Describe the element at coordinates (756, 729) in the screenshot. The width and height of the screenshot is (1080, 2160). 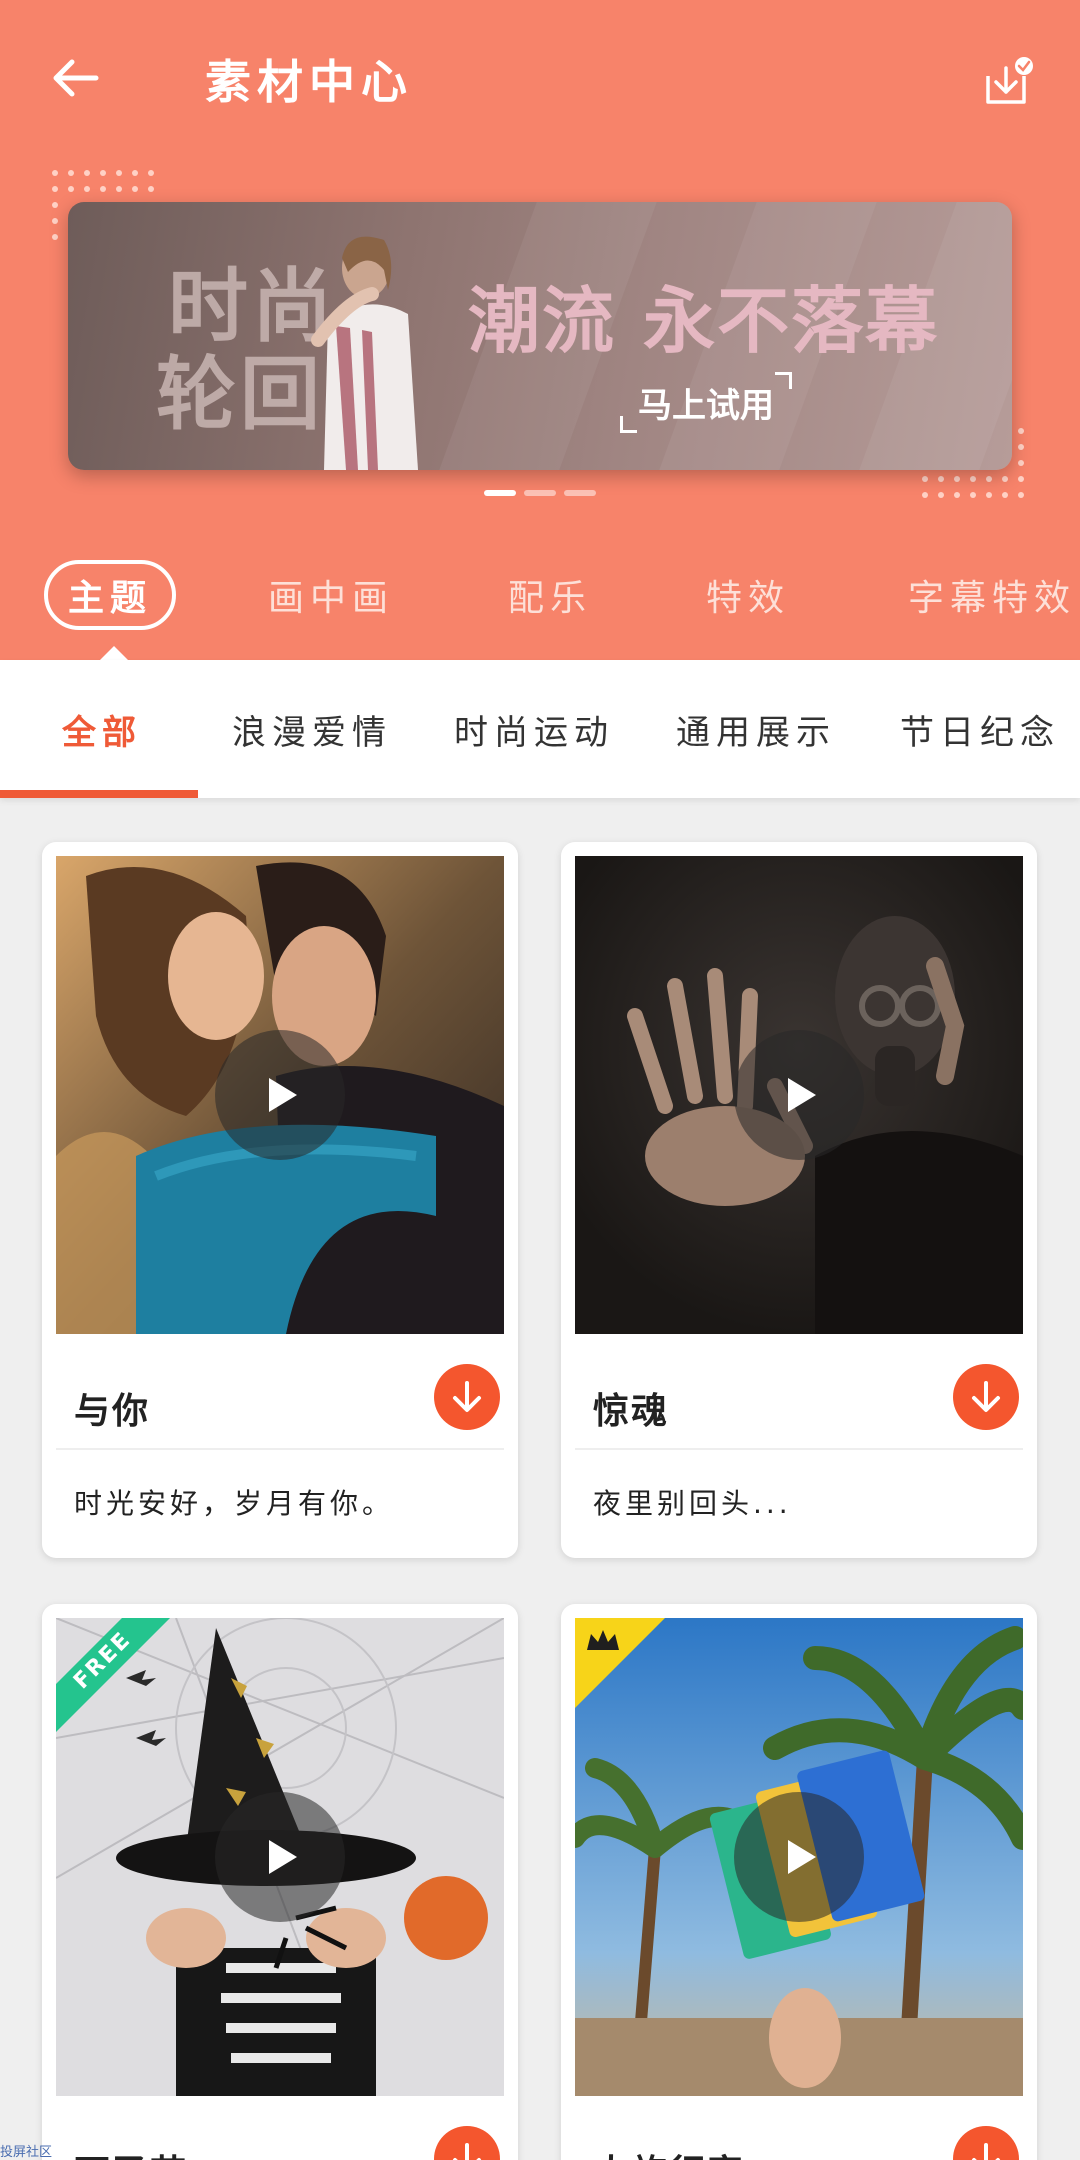
I see `sub-tab-general: 通用展示` at that location.